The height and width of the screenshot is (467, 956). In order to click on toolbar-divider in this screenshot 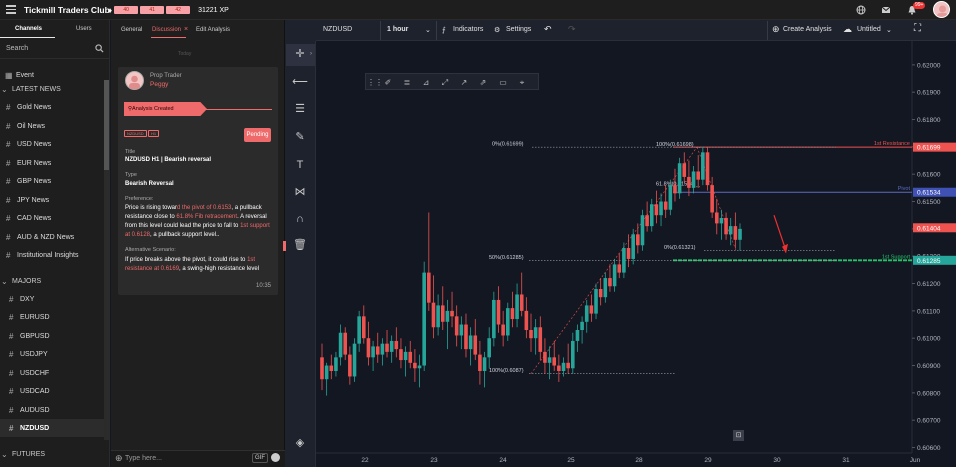, I will do `click(380, 30)`.